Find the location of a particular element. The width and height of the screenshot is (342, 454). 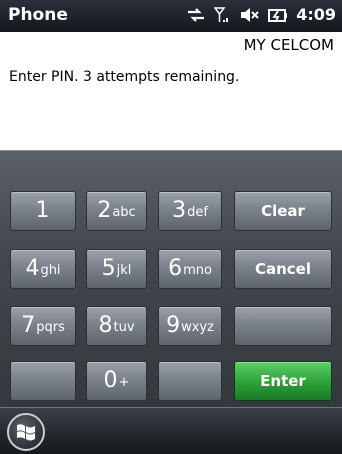

clock: 4:09 is located at coordinates (316, 14).